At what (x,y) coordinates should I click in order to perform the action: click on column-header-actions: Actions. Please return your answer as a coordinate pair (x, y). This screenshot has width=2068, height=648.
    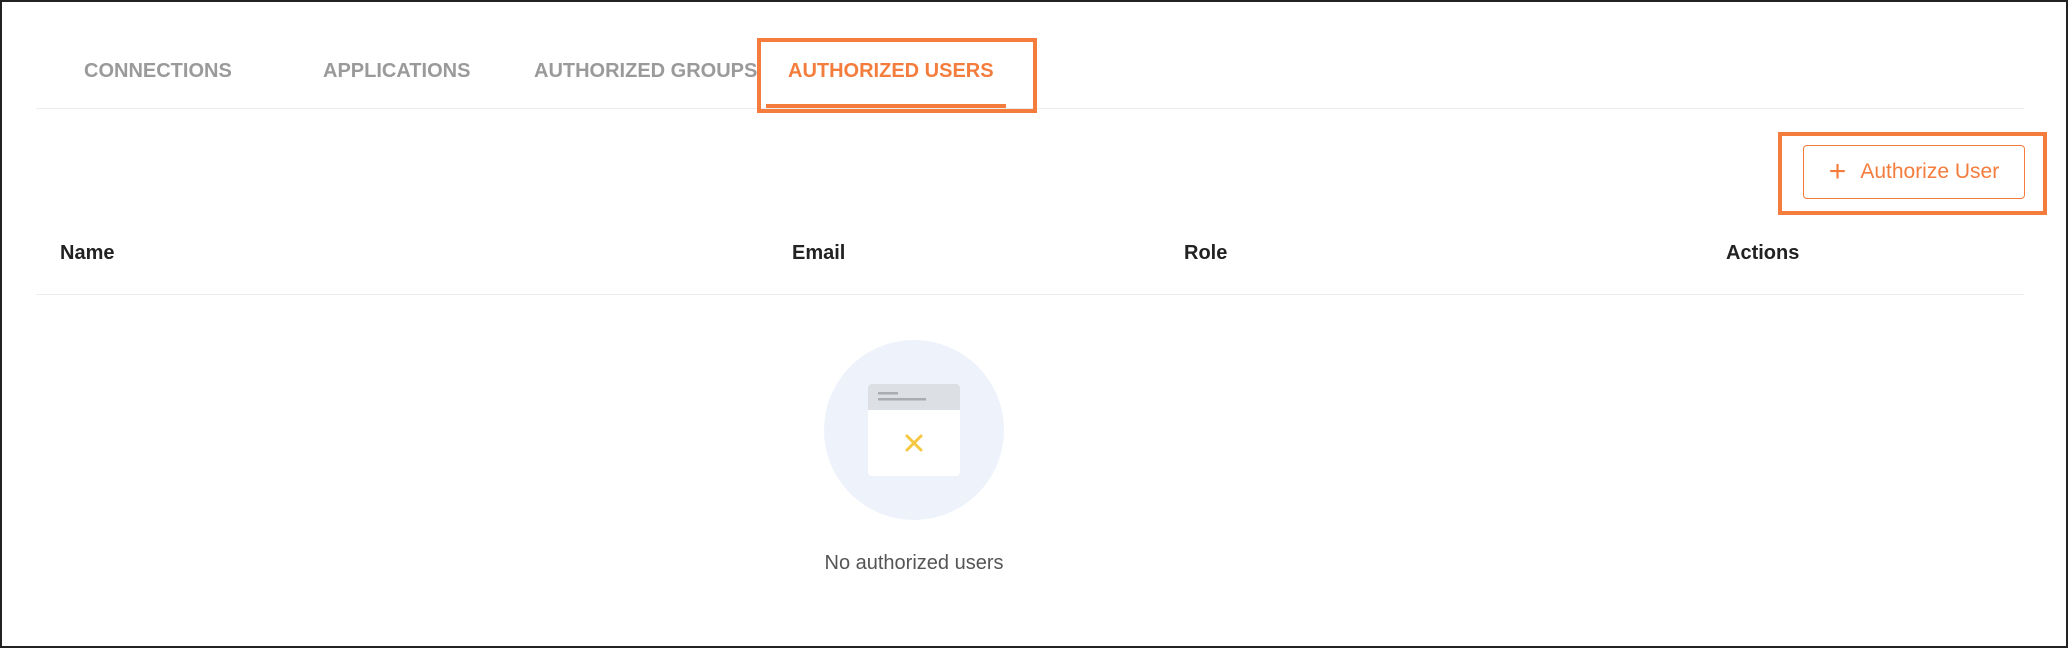
    Looking at the image, I should click on (1763, 253).